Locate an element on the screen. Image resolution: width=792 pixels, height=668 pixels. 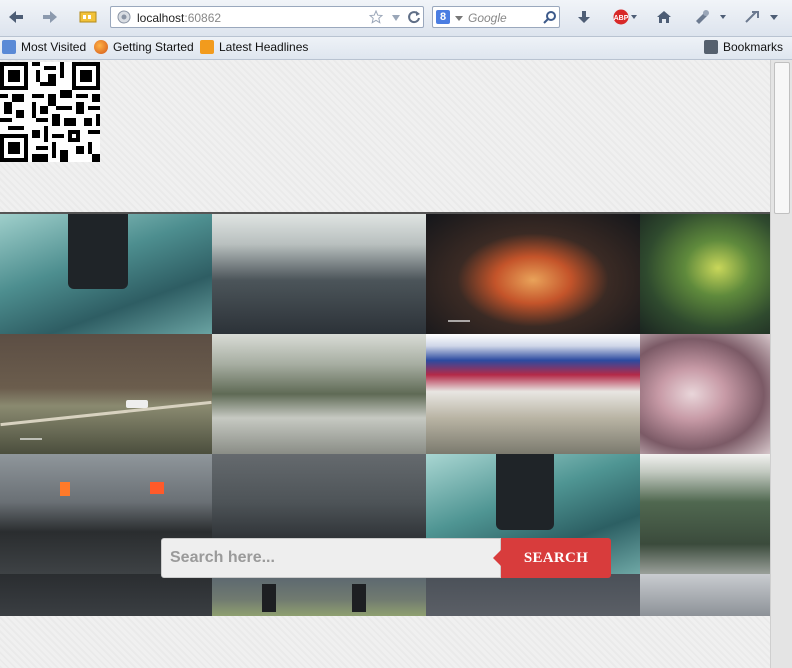
bookmark-label: Most Visited is located at coordinates (54, 47).